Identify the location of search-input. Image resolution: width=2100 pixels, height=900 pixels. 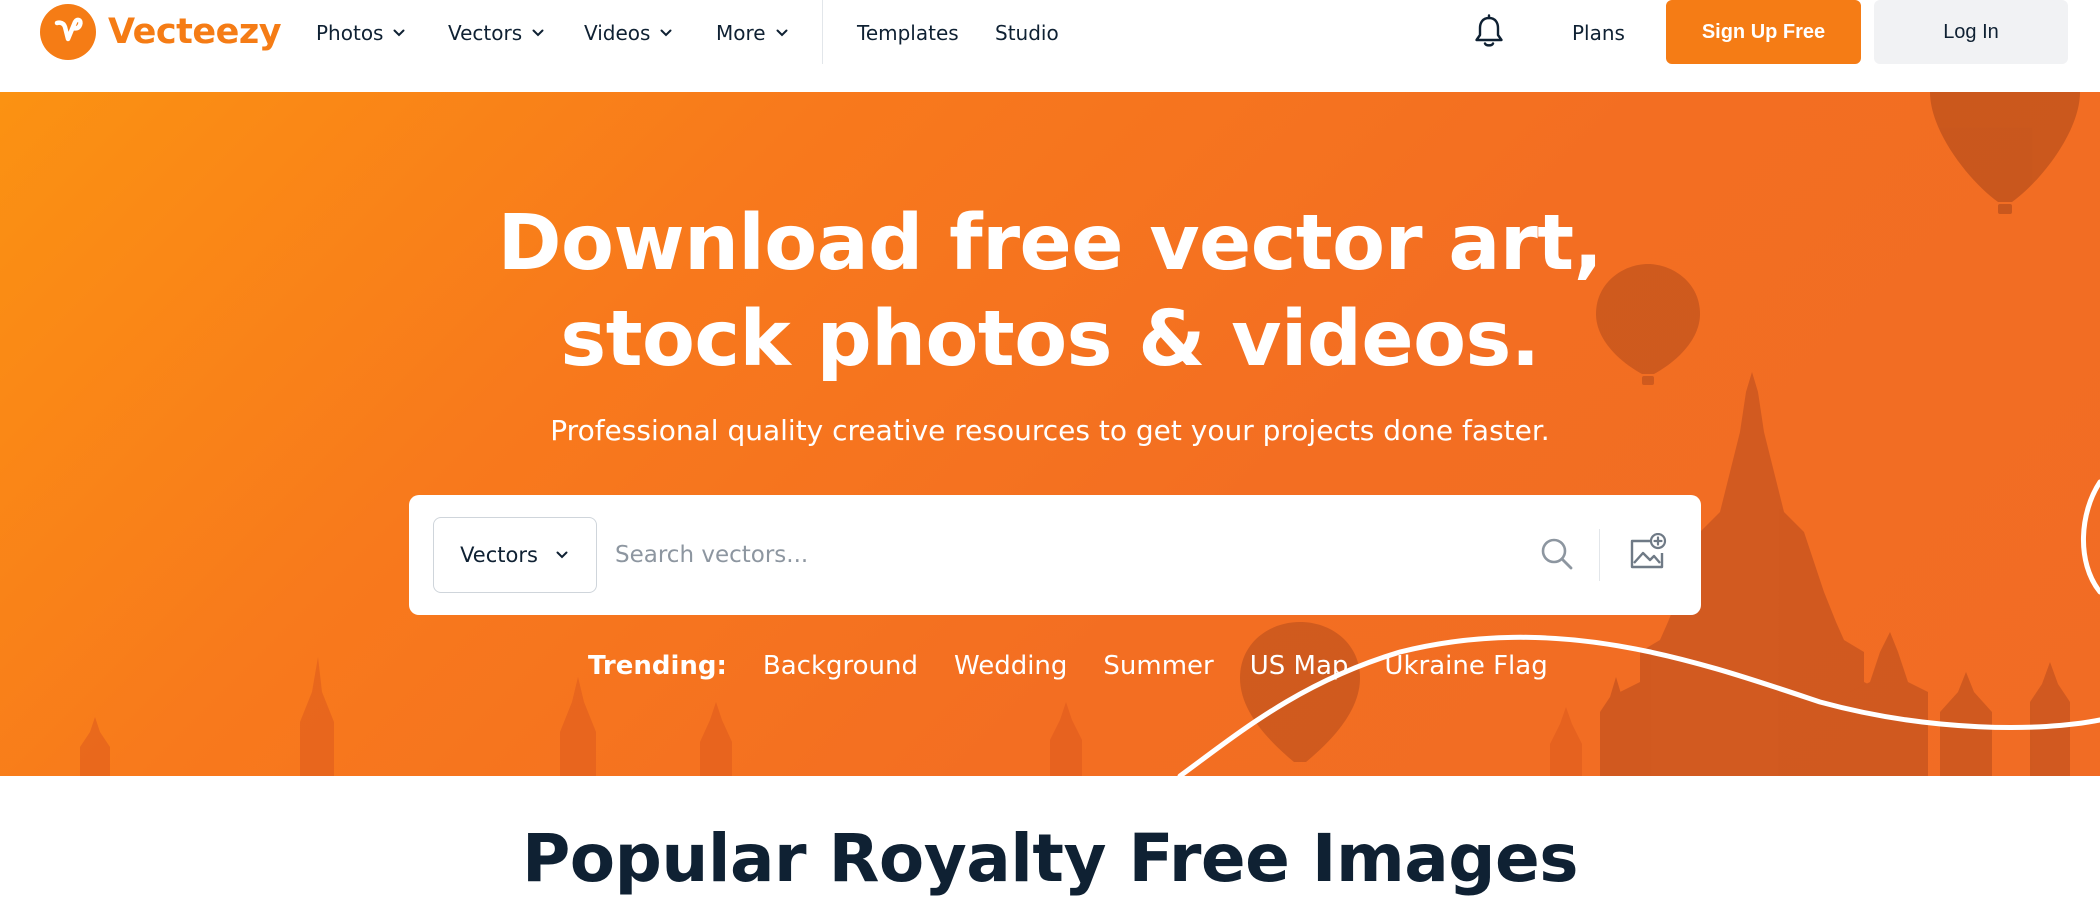
(1065, 555).